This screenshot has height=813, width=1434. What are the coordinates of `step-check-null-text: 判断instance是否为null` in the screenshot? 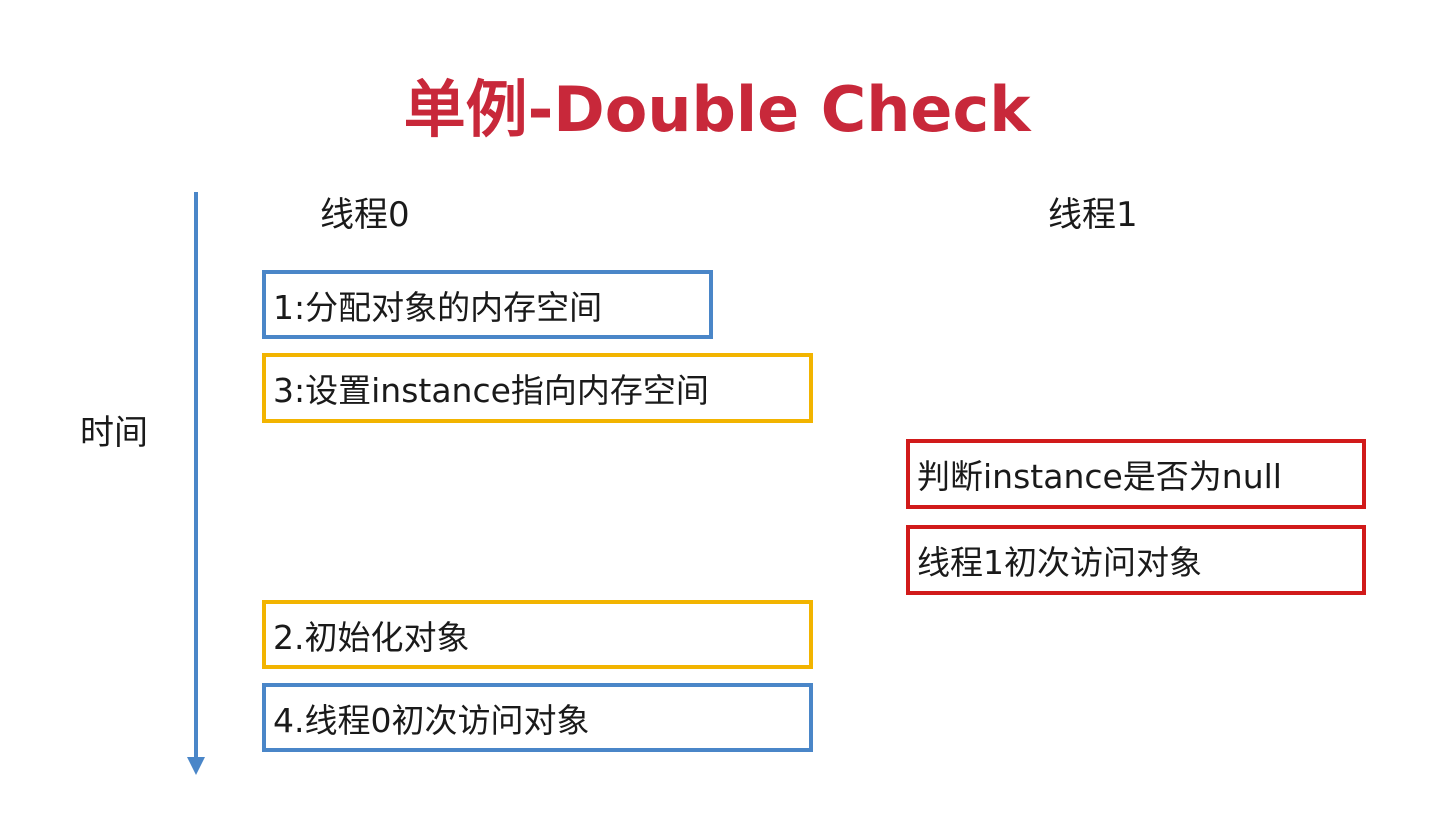 It's located at (1099, 476).